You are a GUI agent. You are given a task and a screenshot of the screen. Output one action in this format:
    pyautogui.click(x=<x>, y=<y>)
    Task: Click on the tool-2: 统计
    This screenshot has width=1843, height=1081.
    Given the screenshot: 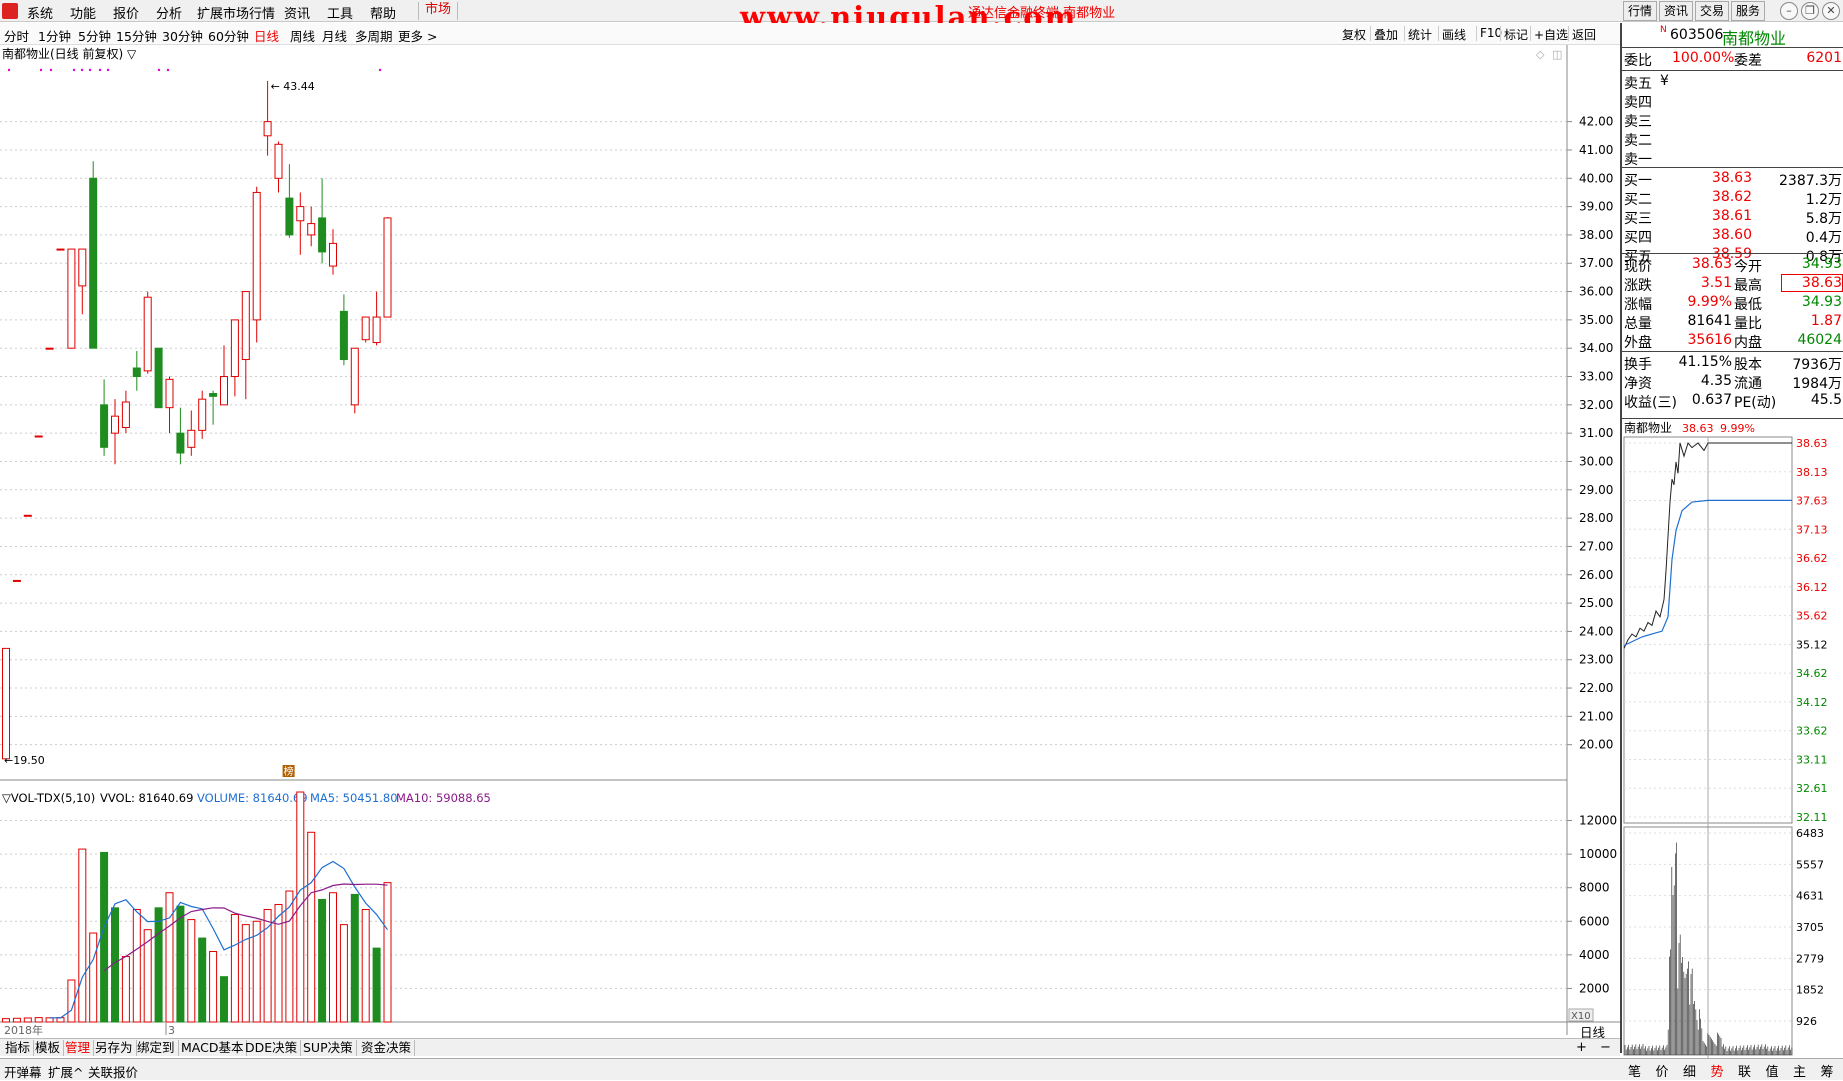 What is the action you would take?
    pyautogui.click(x=1420, y=34)
    